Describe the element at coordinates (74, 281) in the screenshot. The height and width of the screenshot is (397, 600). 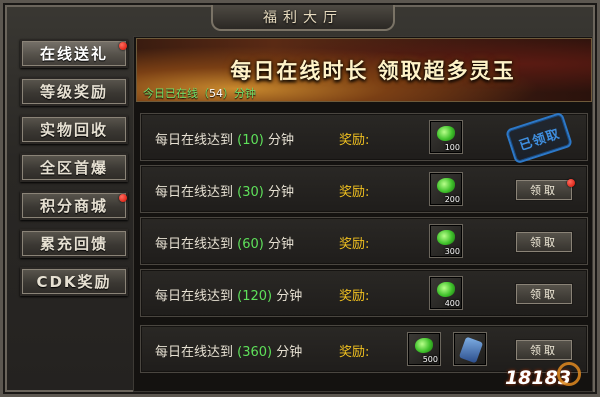
I see `sidebar-item-cdk-reward: CDK奖励` at that location.